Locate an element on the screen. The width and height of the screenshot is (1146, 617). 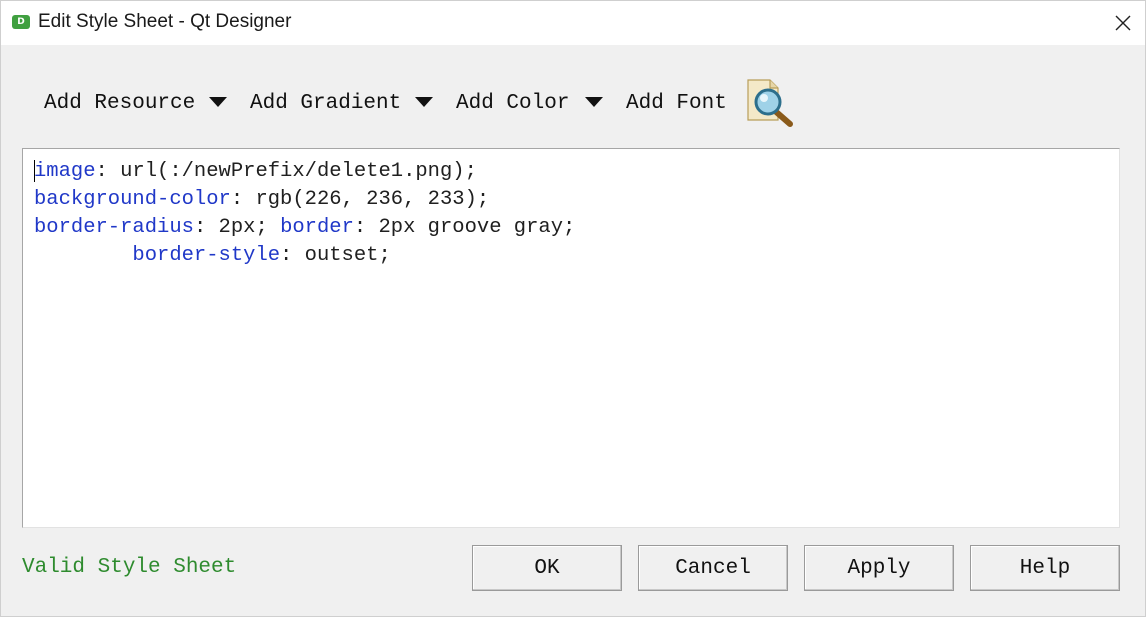
add-color-button: Add Color is located at coordinates (512, 103).